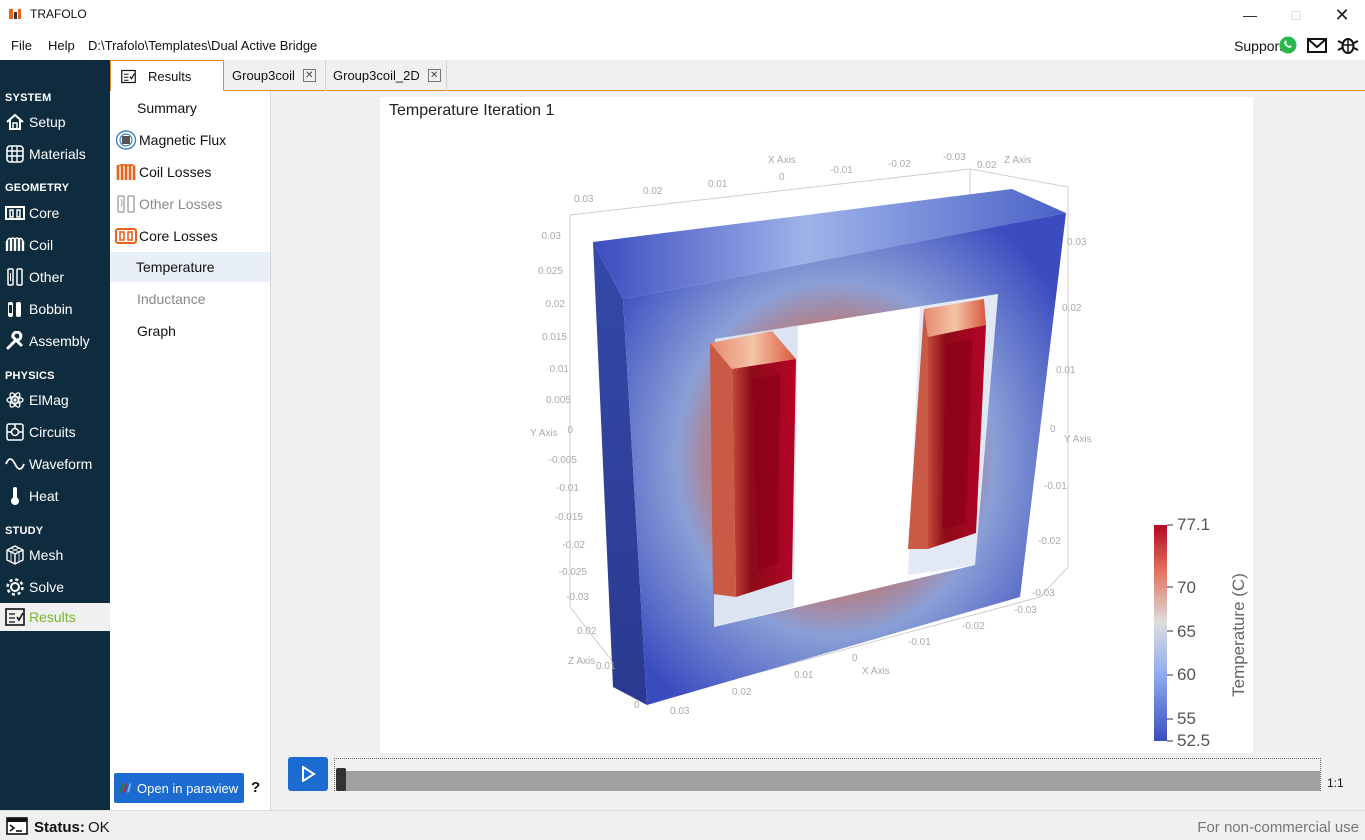 The width and height of the screenshot is (1365, 840). I want to click on left-tick: 0.025, so click(550, 271).